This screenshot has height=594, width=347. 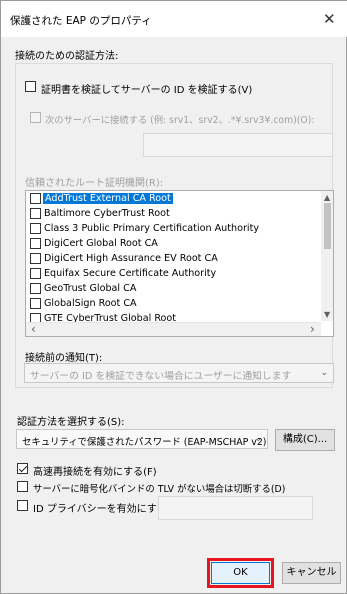 I want to click on identity-privacy-input, so click(x=235, y=508).